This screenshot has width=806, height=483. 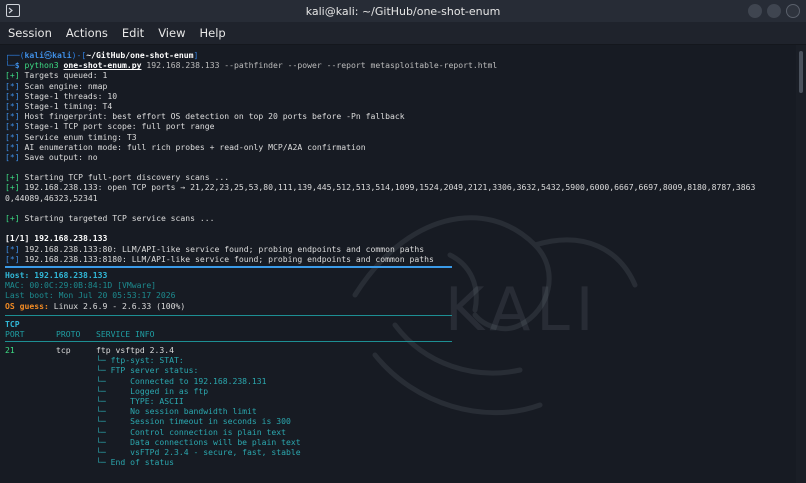 I want to click on menu-session: Session, so click(x=30, y=33).